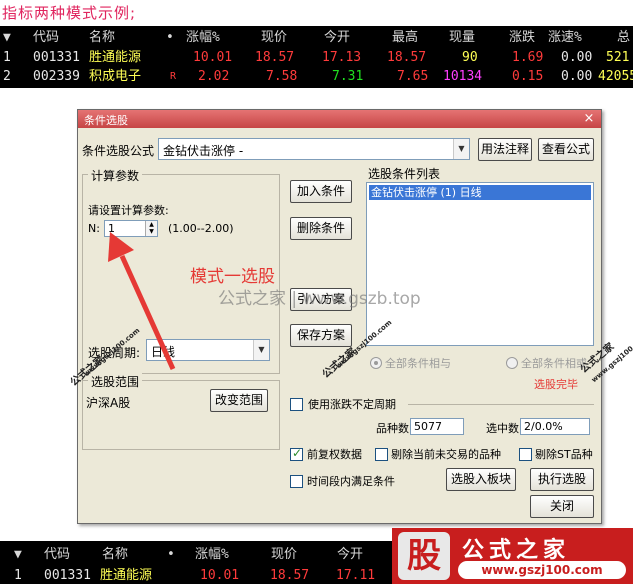  I want to click on brand-logo: 股, so click(424, 556).